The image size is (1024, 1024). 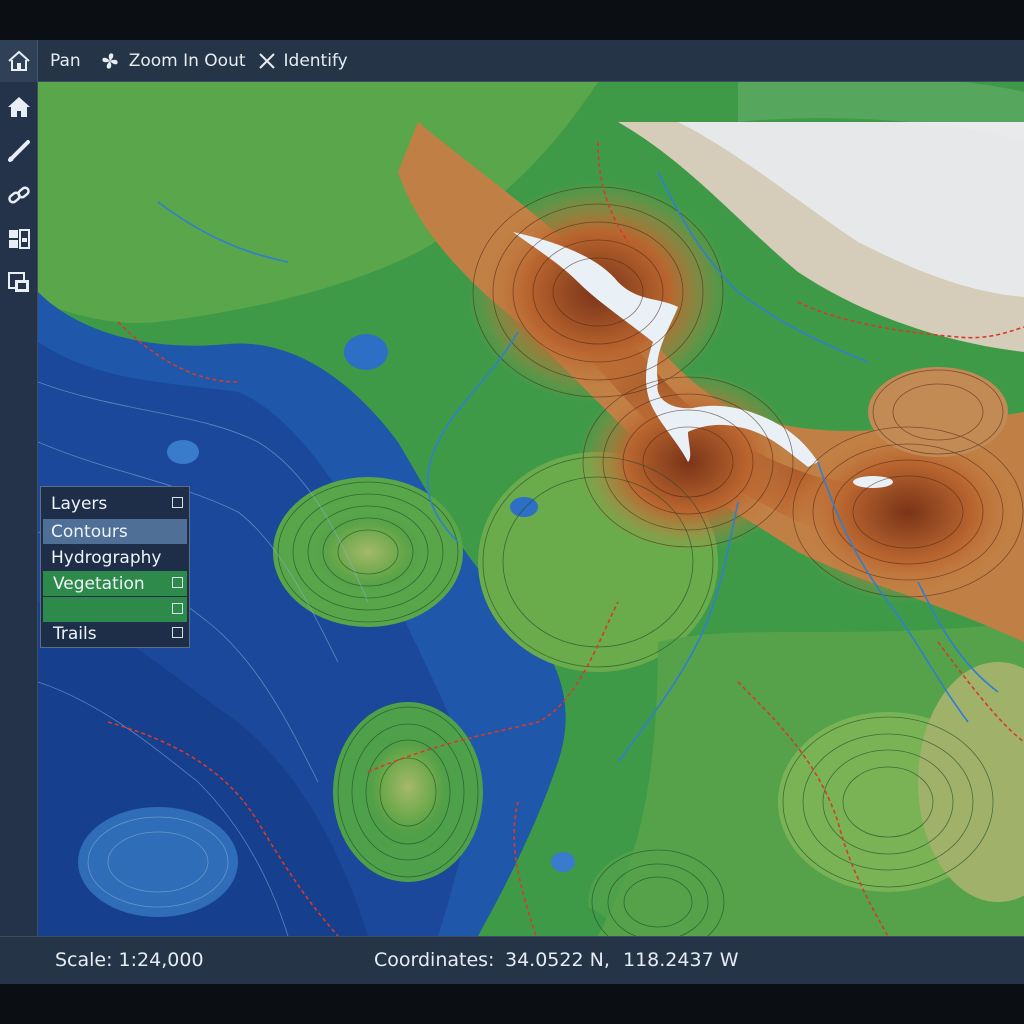 What do you see at coordinates (368, 552) in the screenshot?
I see `hill-west-top` at bounding box center [368, 552].